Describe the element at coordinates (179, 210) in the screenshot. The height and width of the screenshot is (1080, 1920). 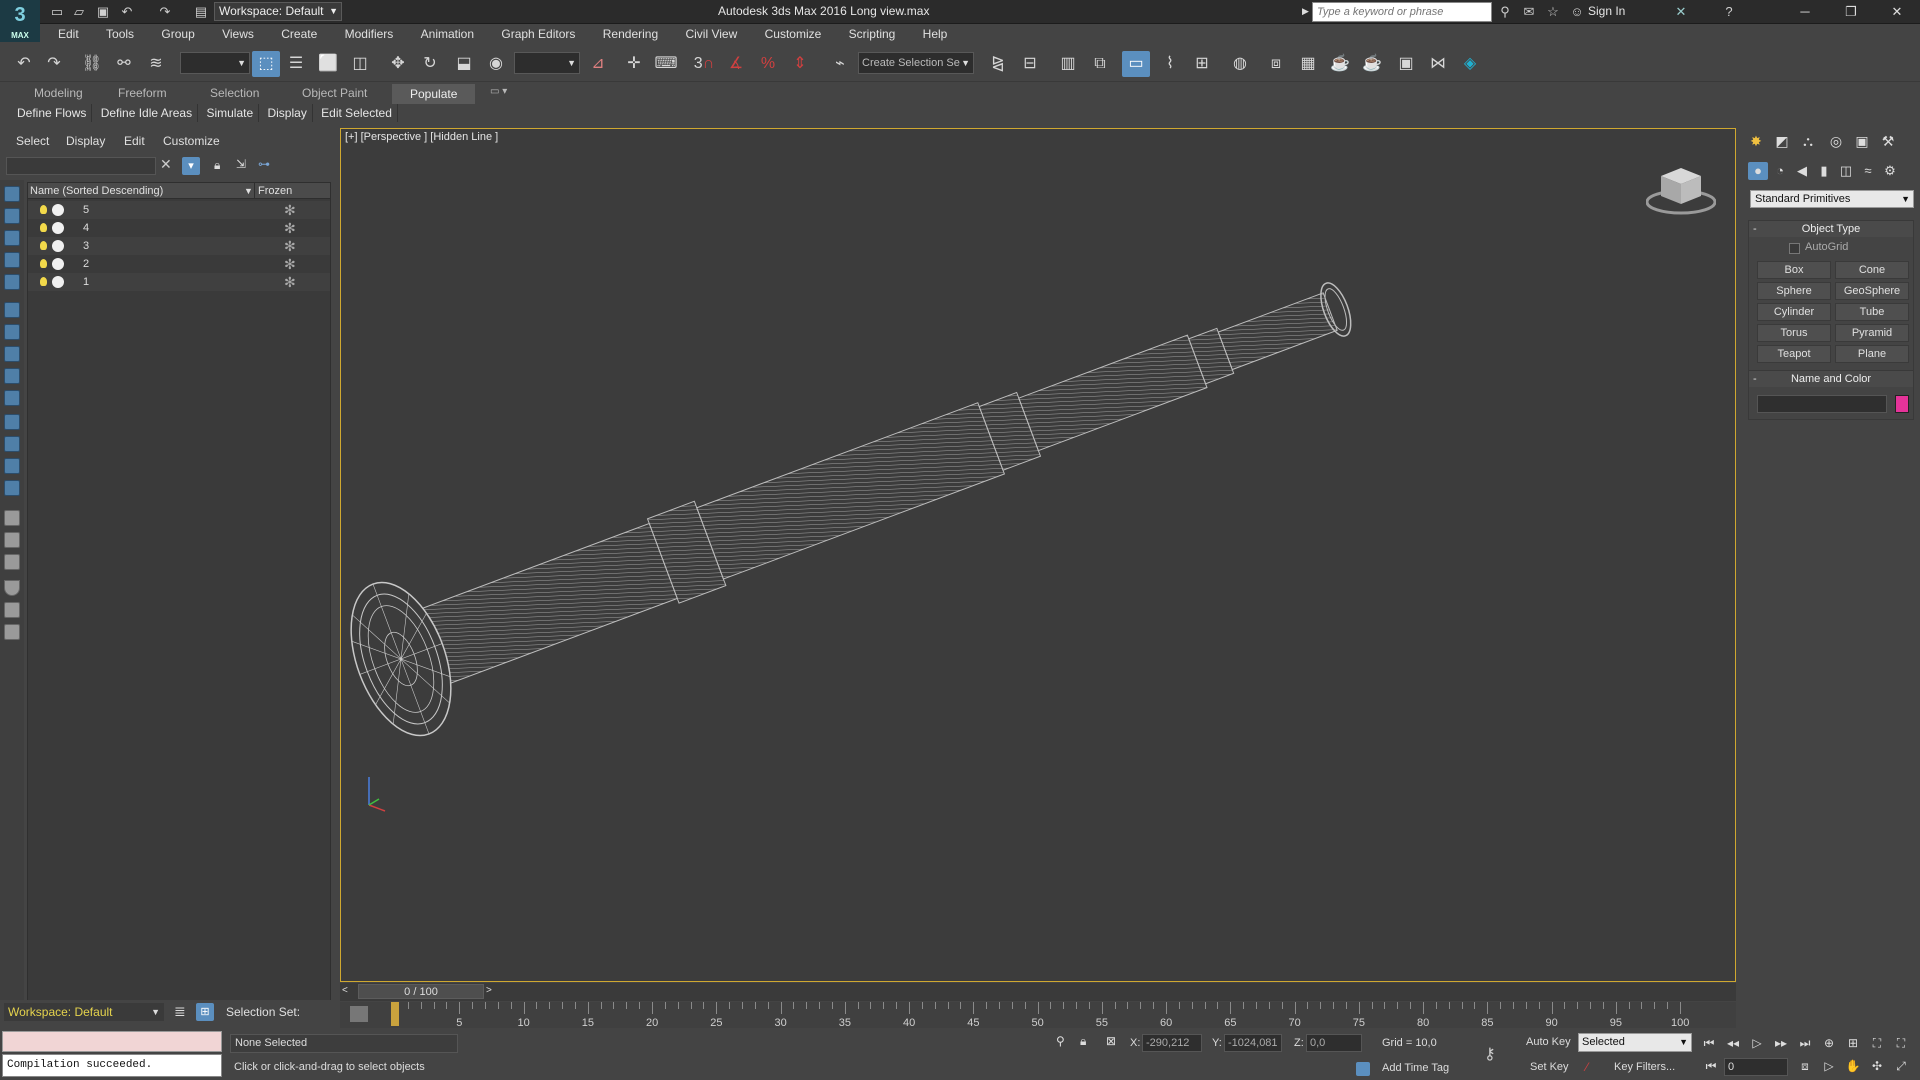
I see `table-row: 5 ✻` at that location.